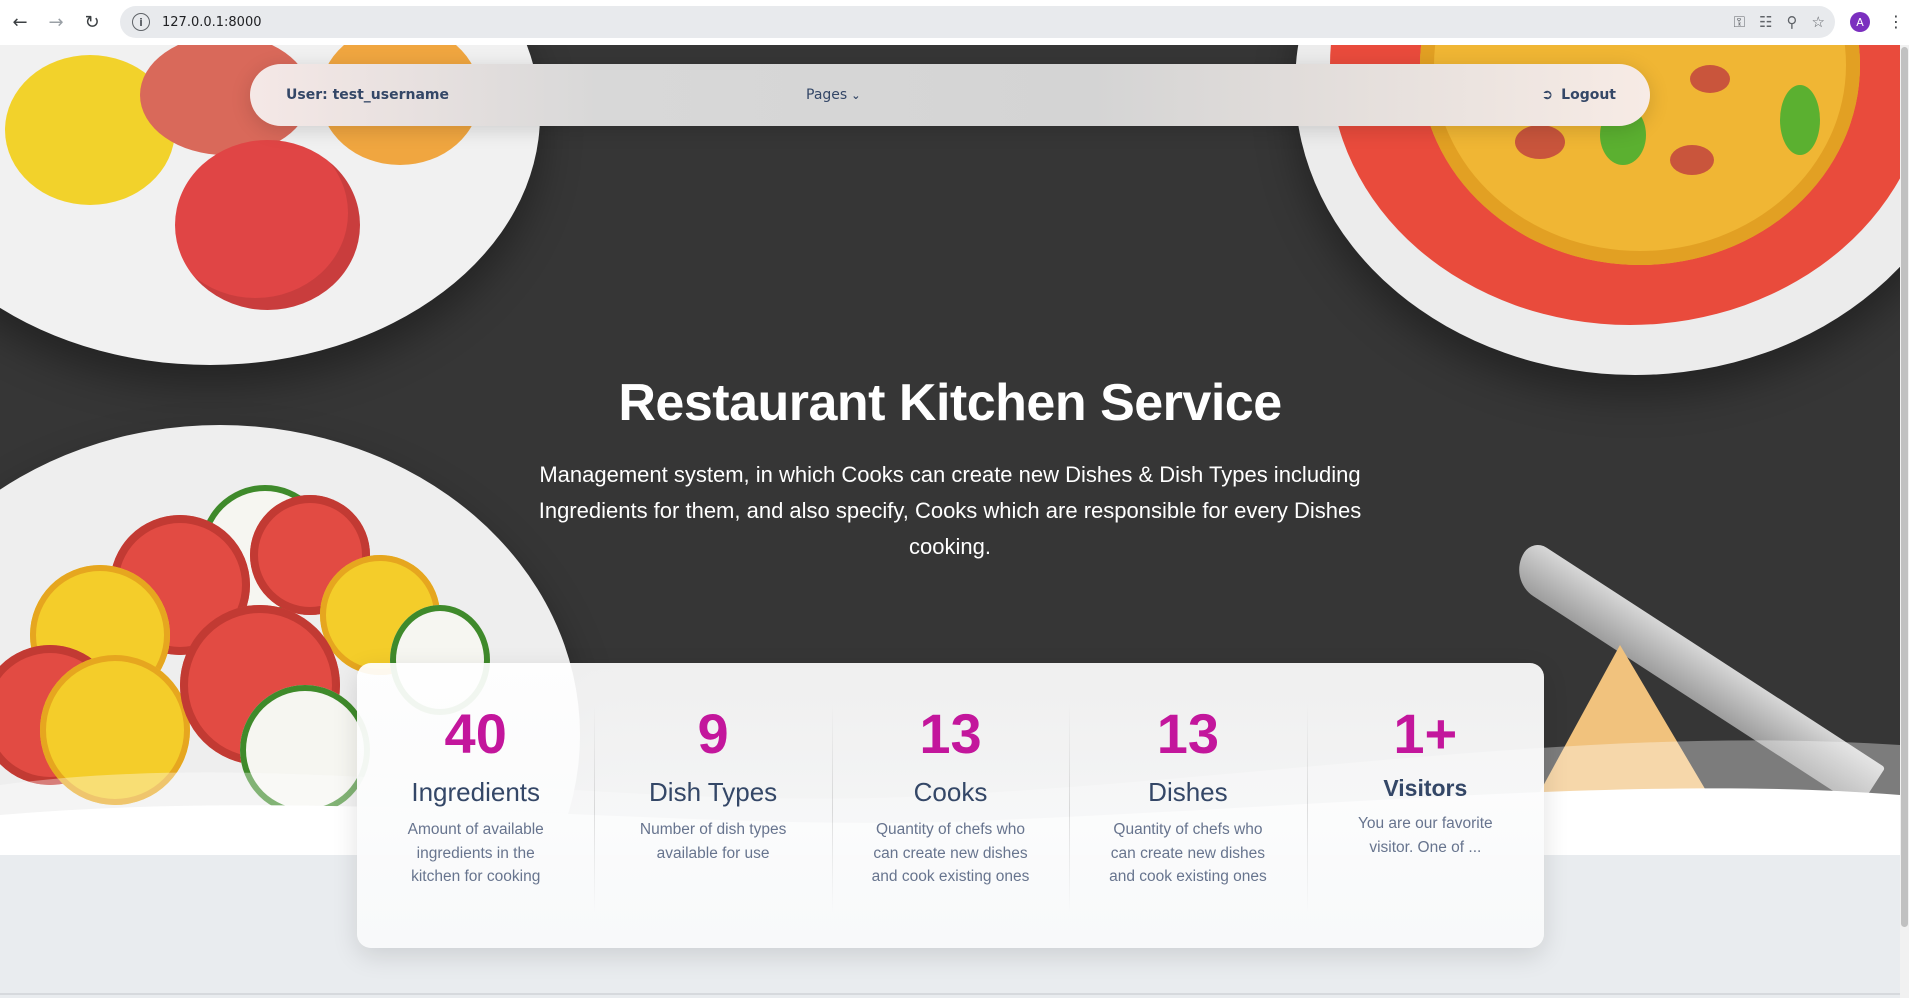  Describe the element at coordinates (856, 95) in the screenshot. I see `chevron-down-icon: ⌄` at that location.